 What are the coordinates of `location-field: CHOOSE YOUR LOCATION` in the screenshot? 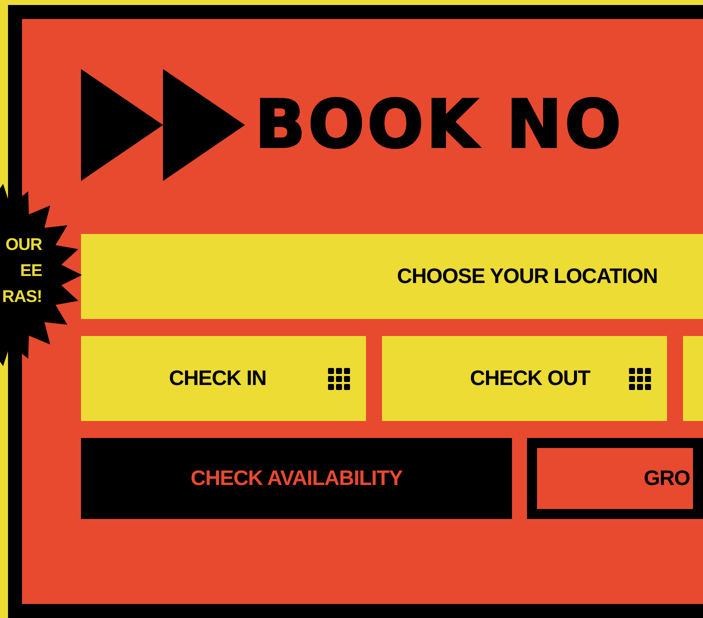 It's located at (392, 276).